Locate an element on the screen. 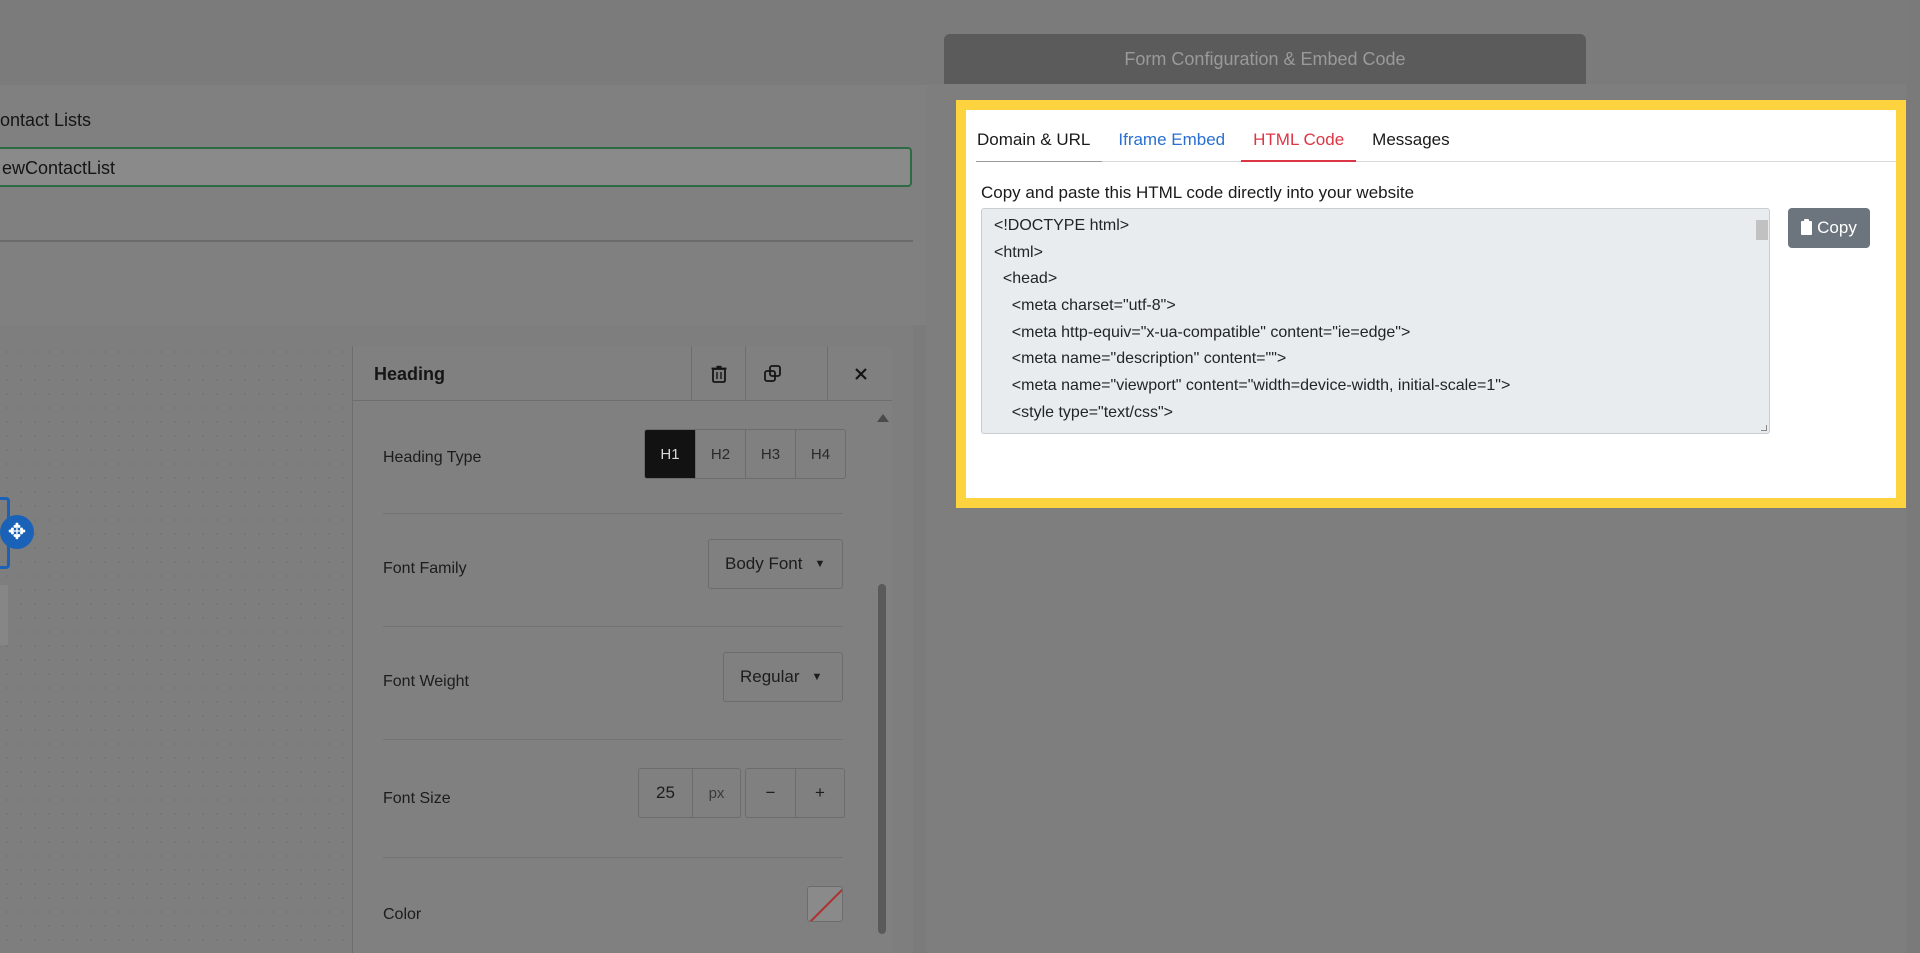  close-icon is located at coordinates (860, 373).